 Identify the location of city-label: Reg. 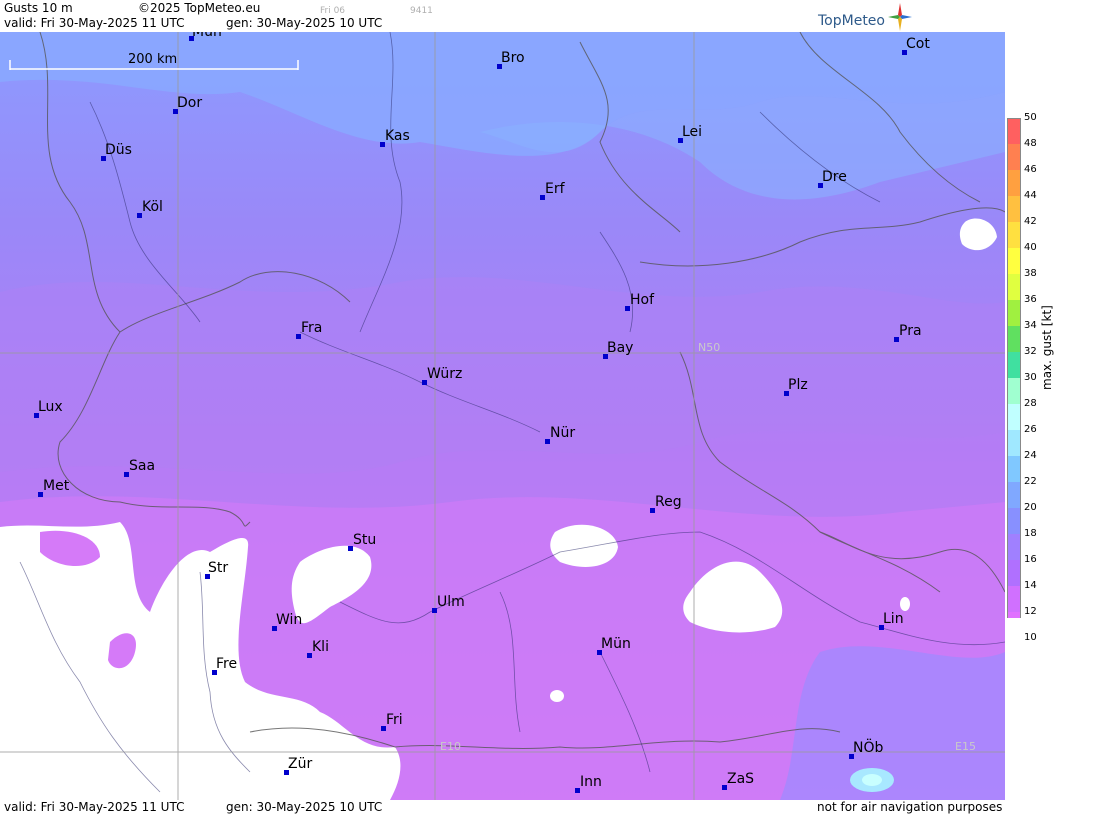
(668, 502).